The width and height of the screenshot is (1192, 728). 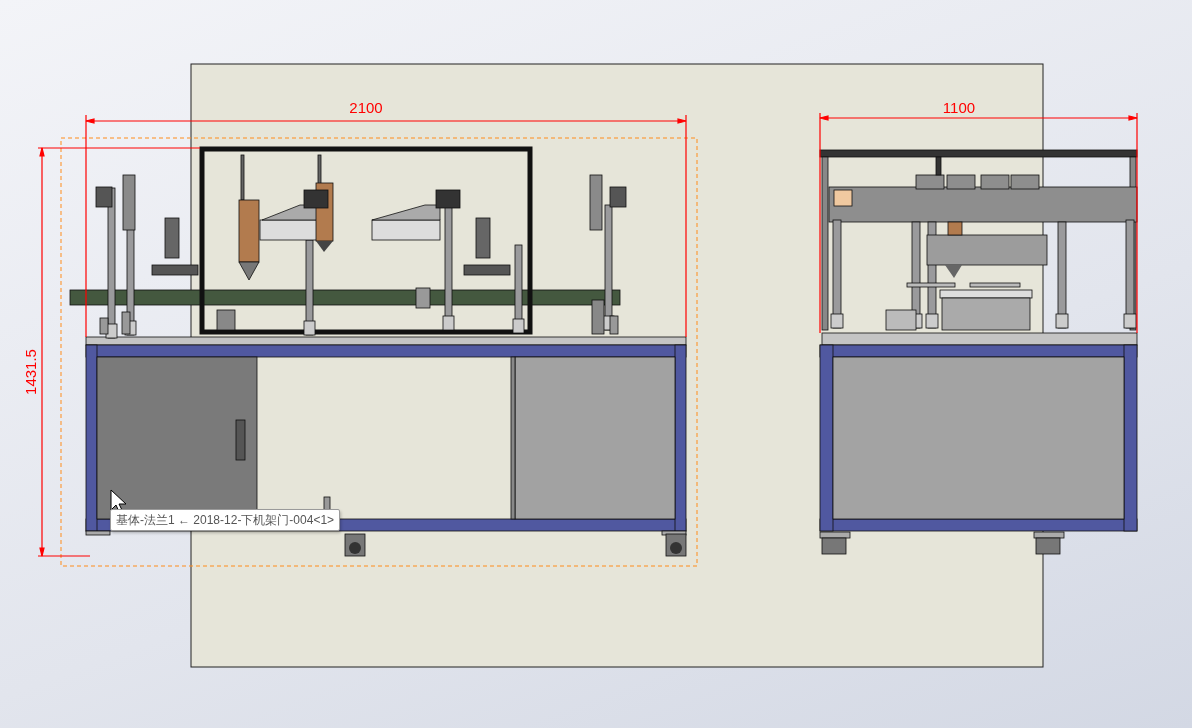 I want to click on dimension-value: 1431.5, so click(x=30, y=372).